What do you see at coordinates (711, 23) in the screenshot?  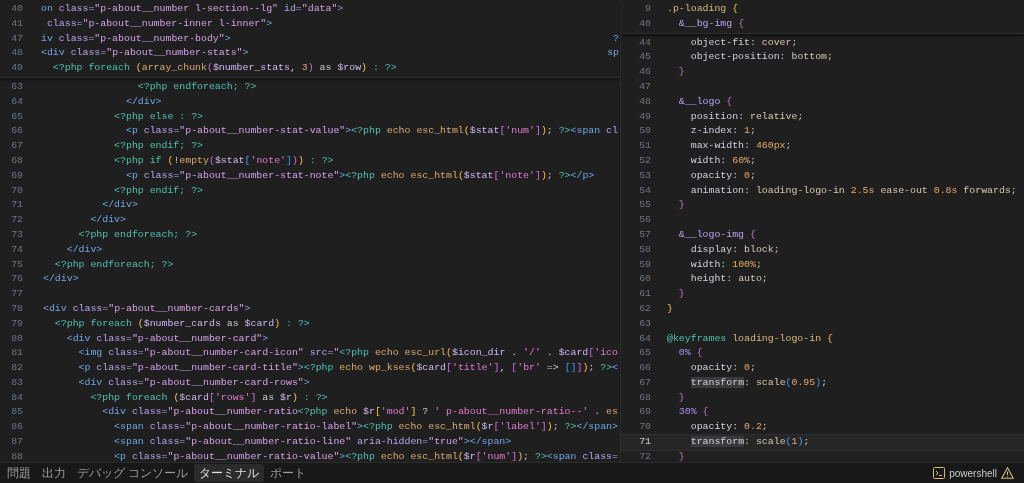 I see `code-line: &__bg-img {` at bounding box center [711, 23].